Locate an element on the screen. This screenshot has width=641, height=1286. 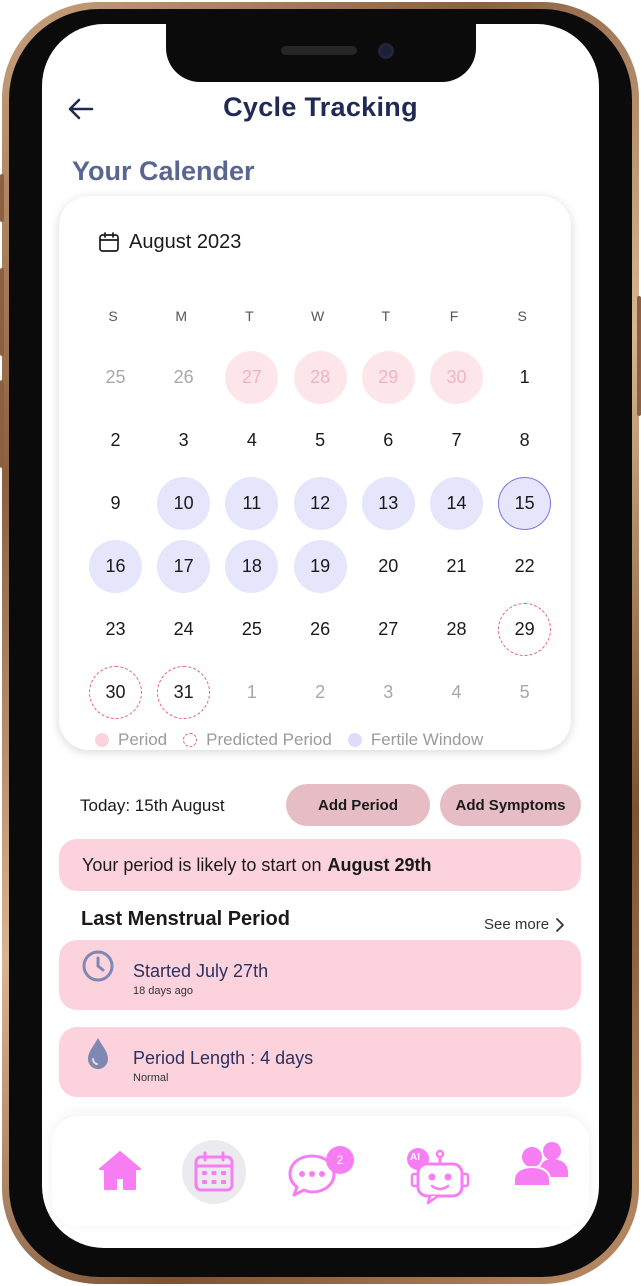
weekday-label: M is located at coordinates (181, 316).